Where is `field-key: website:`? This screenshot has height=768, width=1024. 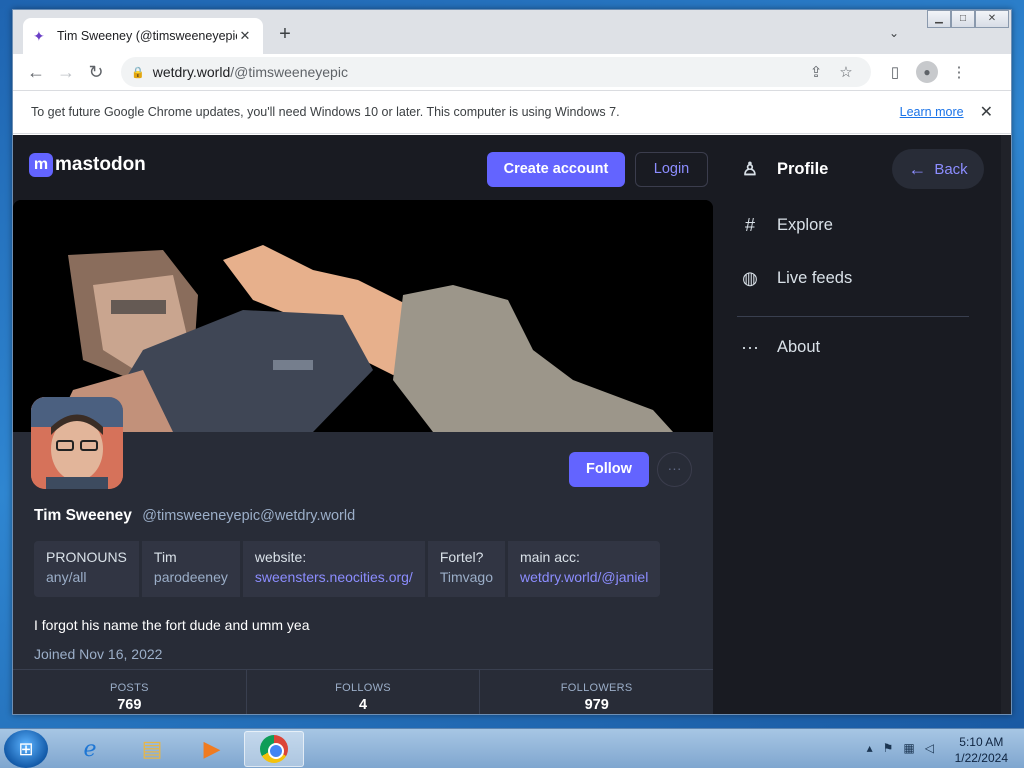
field-key: website: is located at coordinates (280, 557).